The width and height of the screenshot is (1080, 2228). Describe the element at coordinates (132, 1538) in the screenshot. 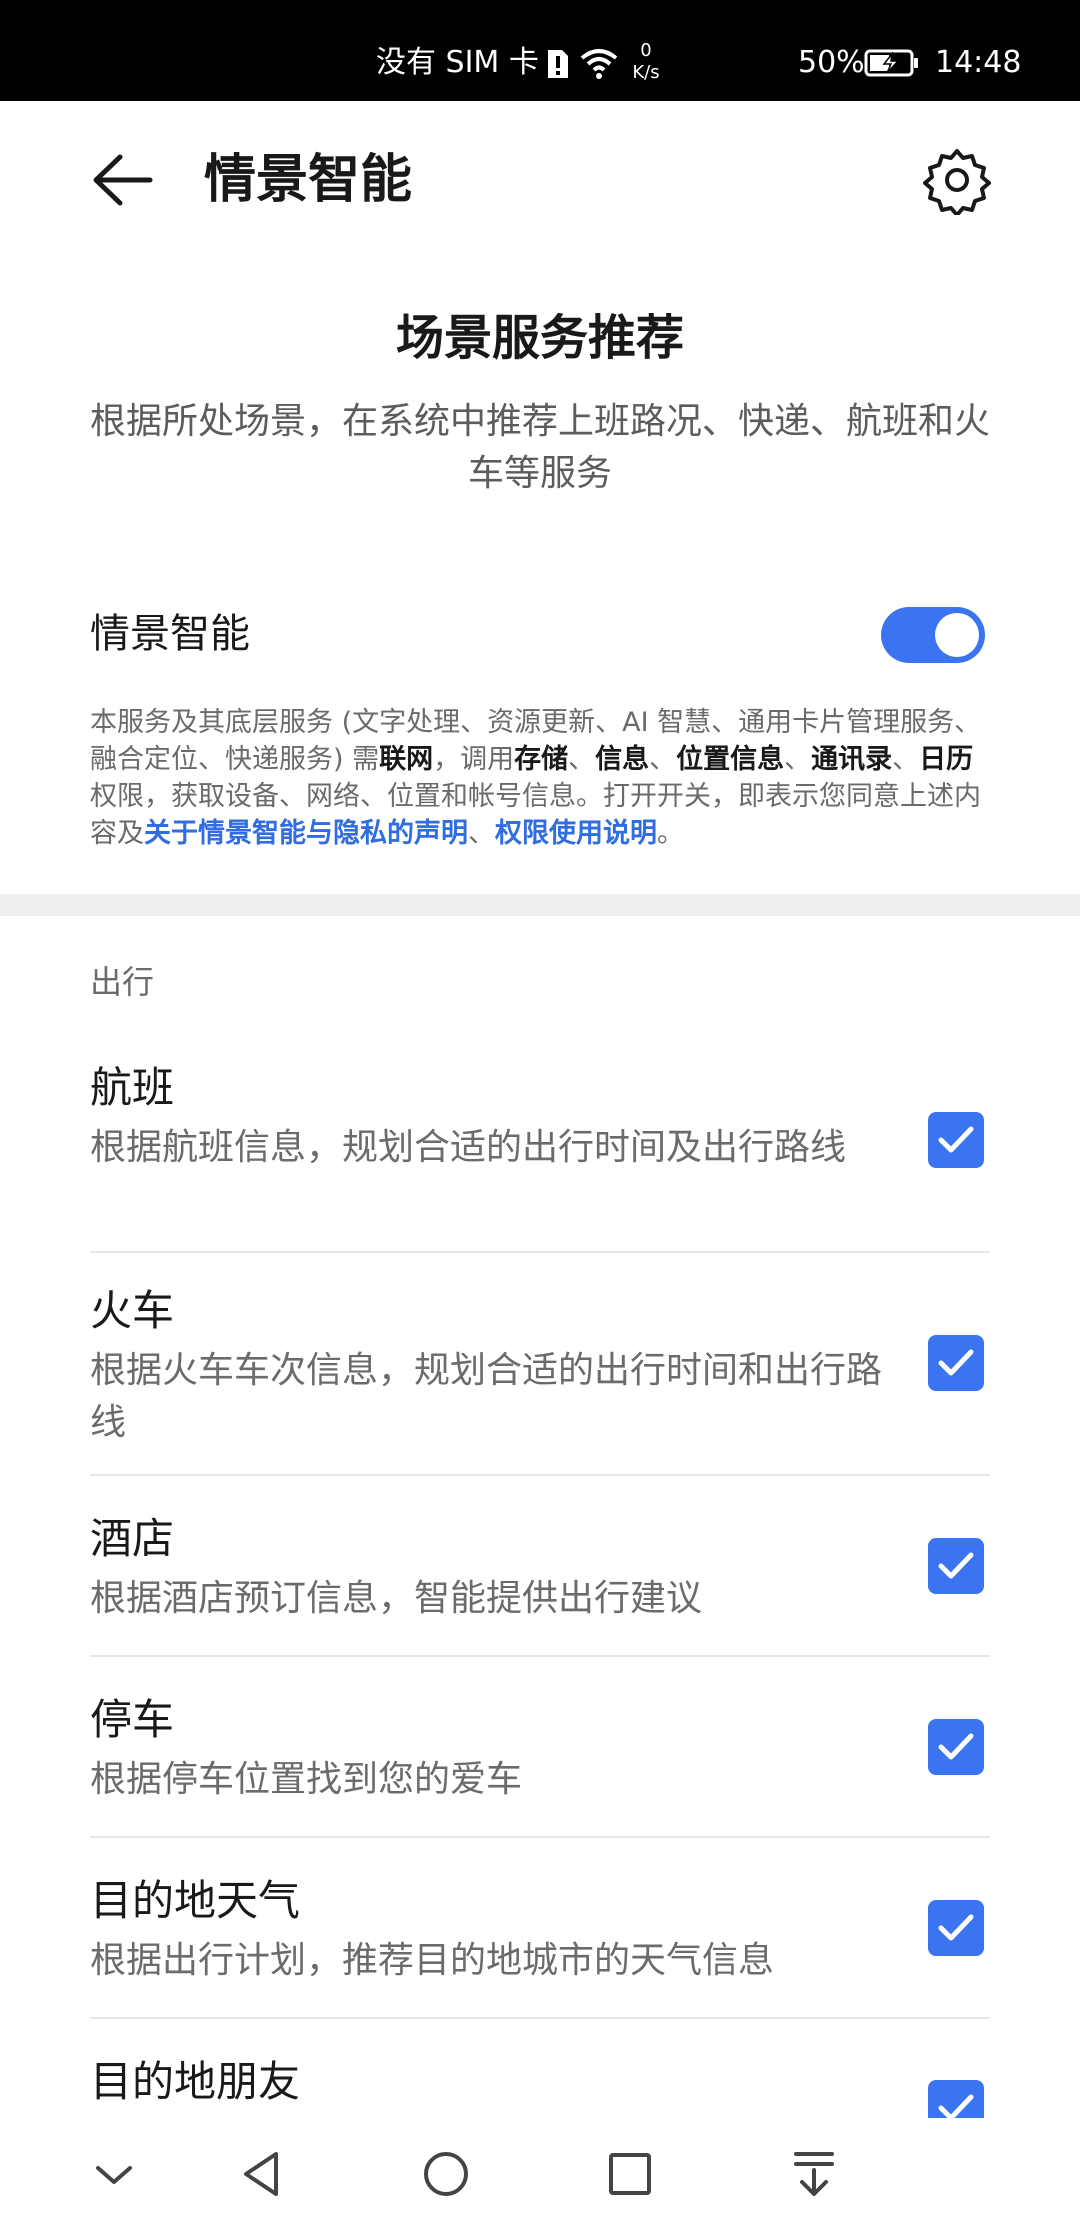

I see `item-title: 酒店` at that location.